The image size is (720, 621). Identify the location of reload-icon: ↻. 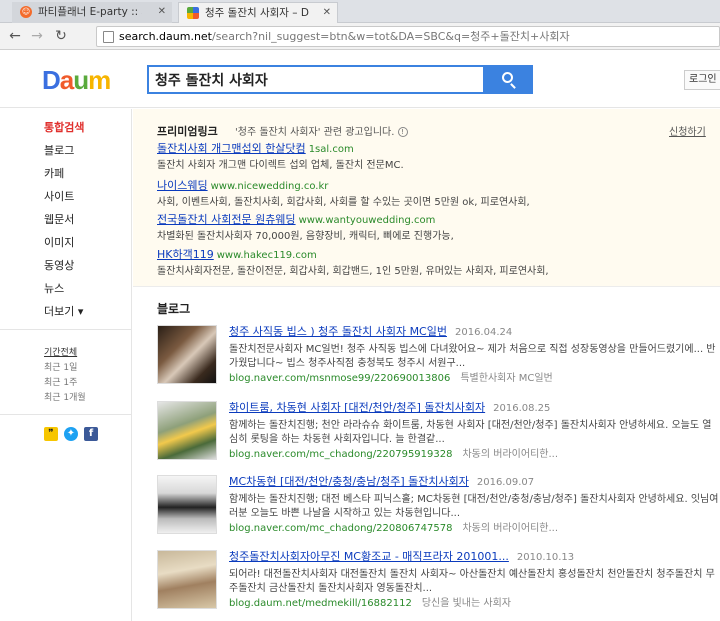
(61, 36).